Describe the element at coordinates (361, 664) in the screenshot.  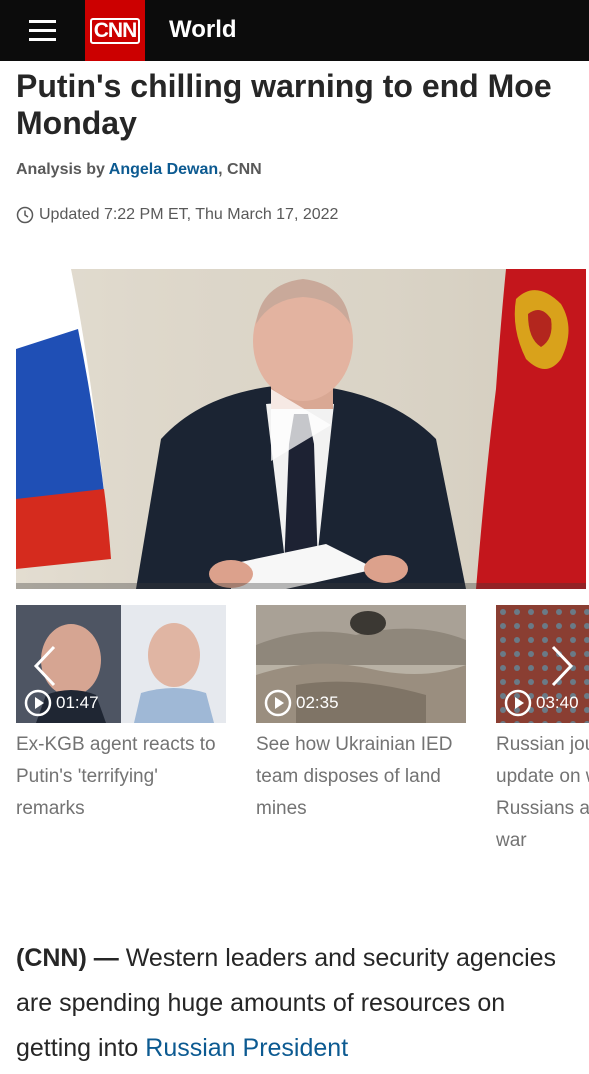
I see `thumbnail-image: 02:35` at that location.